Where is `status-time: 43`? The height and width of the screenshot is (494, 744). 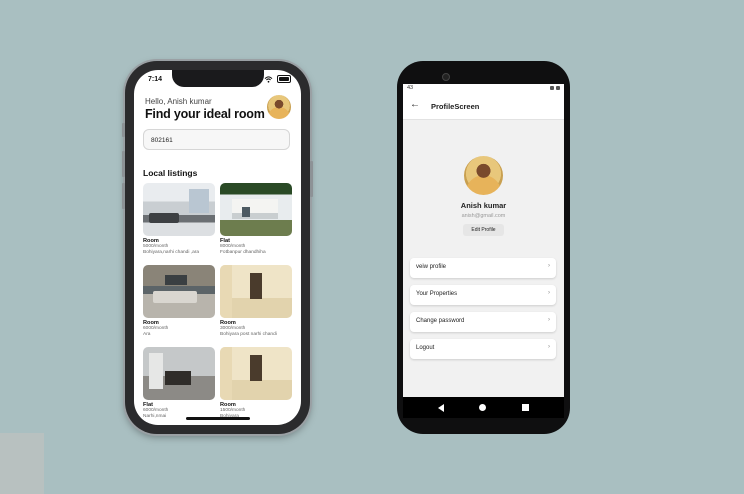
status-time: 43 is located at coordinates (410, 88).